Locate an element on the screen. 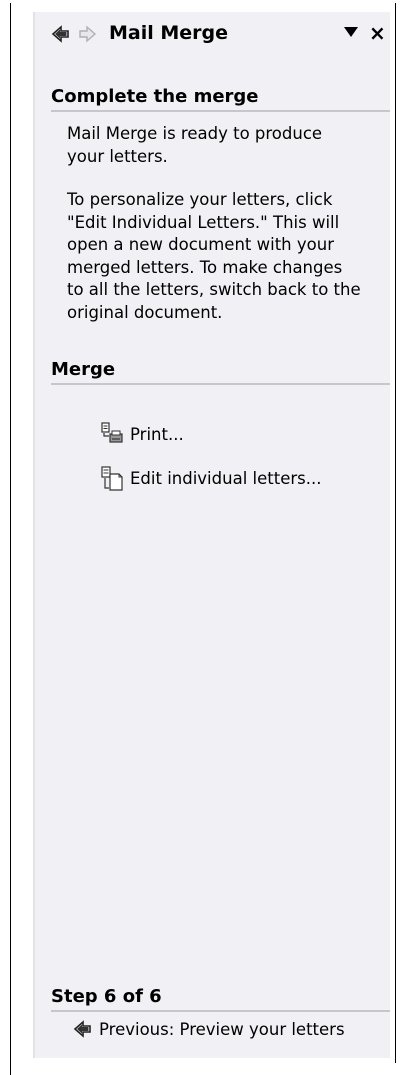 The height and width of the screenshot is (1075, 411). print-icon is located at coordinates (112, 434).